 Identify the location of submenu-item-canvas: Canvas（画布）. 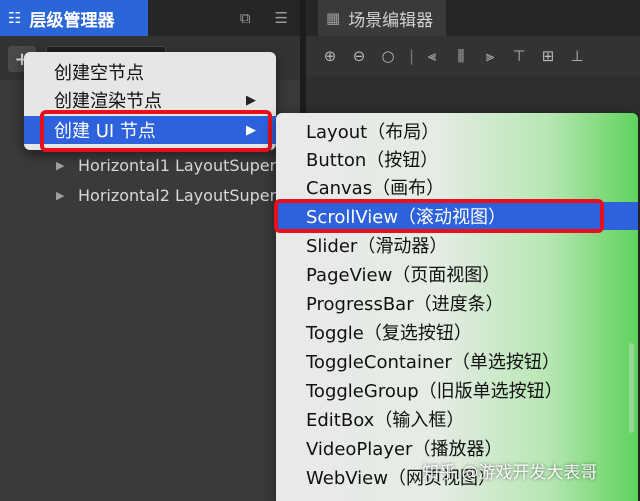
(457, 187).